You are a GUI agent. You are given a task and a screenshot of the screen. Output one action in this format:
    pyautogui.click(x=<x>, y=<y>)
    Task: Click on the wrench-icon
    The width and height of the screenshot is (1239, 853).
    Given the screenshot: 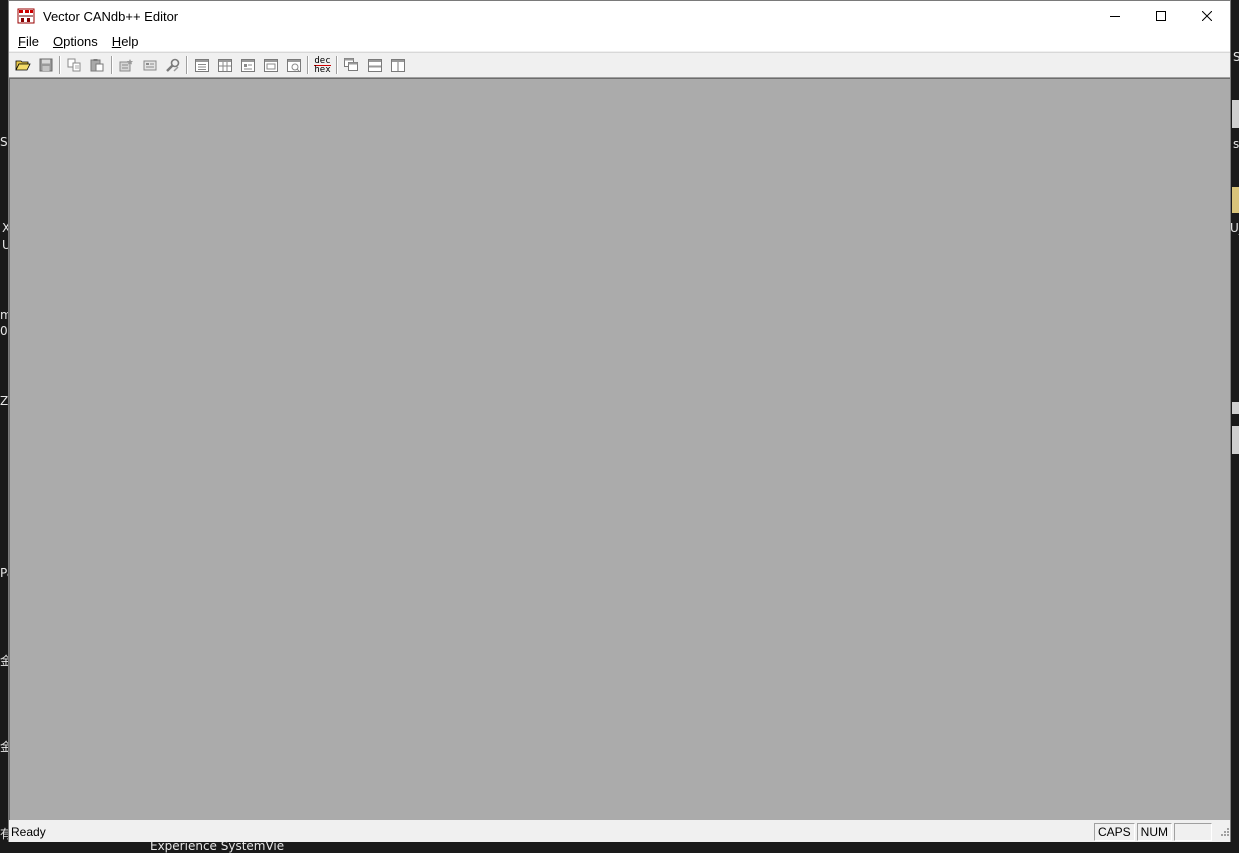 What is the action you would take?
    pyautogui.click(x=173, y=65)
    